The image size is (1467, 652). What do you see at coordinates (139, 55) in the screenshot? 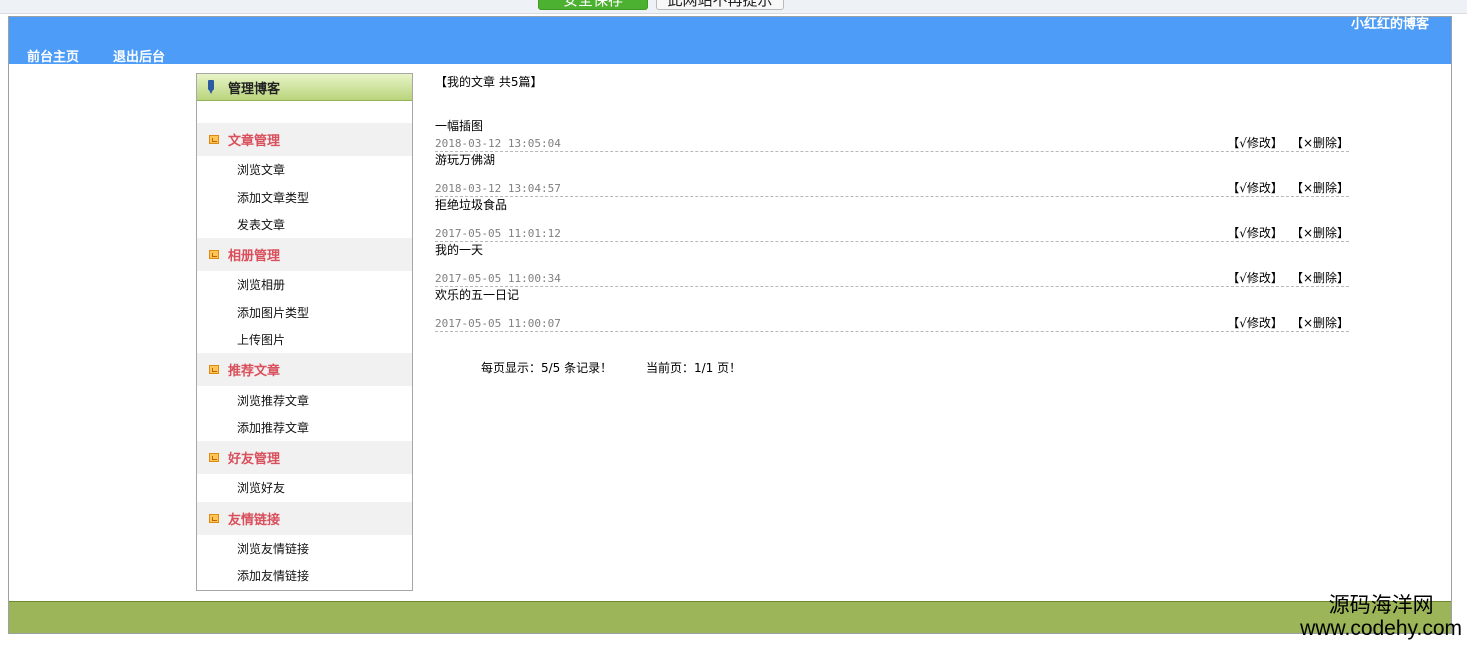
I see `nav-logout-link: 退出后台` at bounding box center [139, 55].